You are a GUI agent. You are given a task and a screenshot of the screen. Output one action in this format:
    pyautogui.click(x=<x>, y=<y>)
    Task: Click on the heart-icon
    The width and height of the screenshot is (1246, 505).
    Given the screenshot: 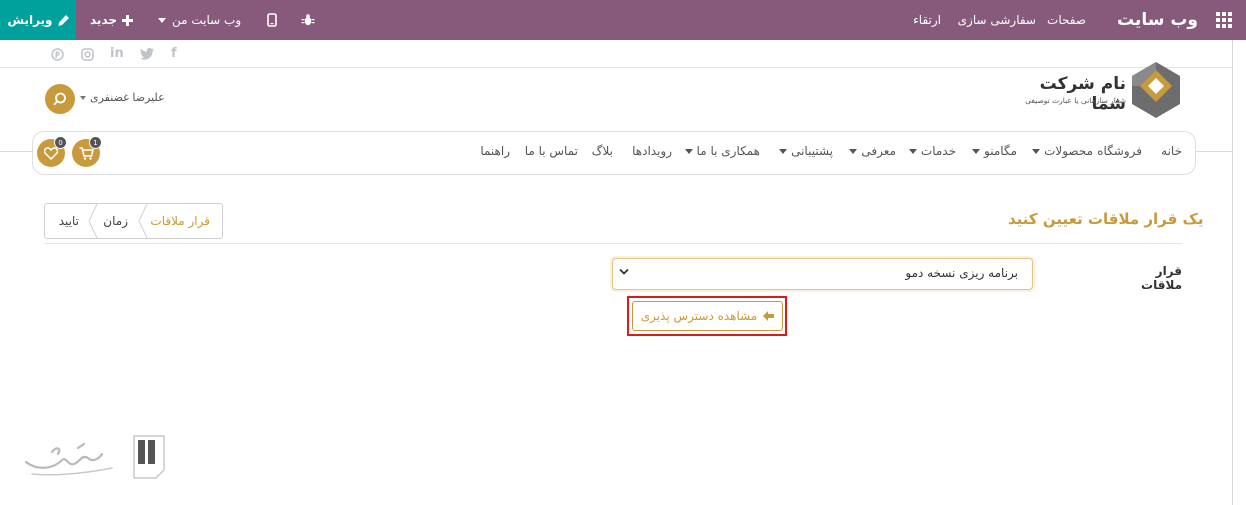 What is the action you would take?
    pyautogui.click(x=51, y=153)
    